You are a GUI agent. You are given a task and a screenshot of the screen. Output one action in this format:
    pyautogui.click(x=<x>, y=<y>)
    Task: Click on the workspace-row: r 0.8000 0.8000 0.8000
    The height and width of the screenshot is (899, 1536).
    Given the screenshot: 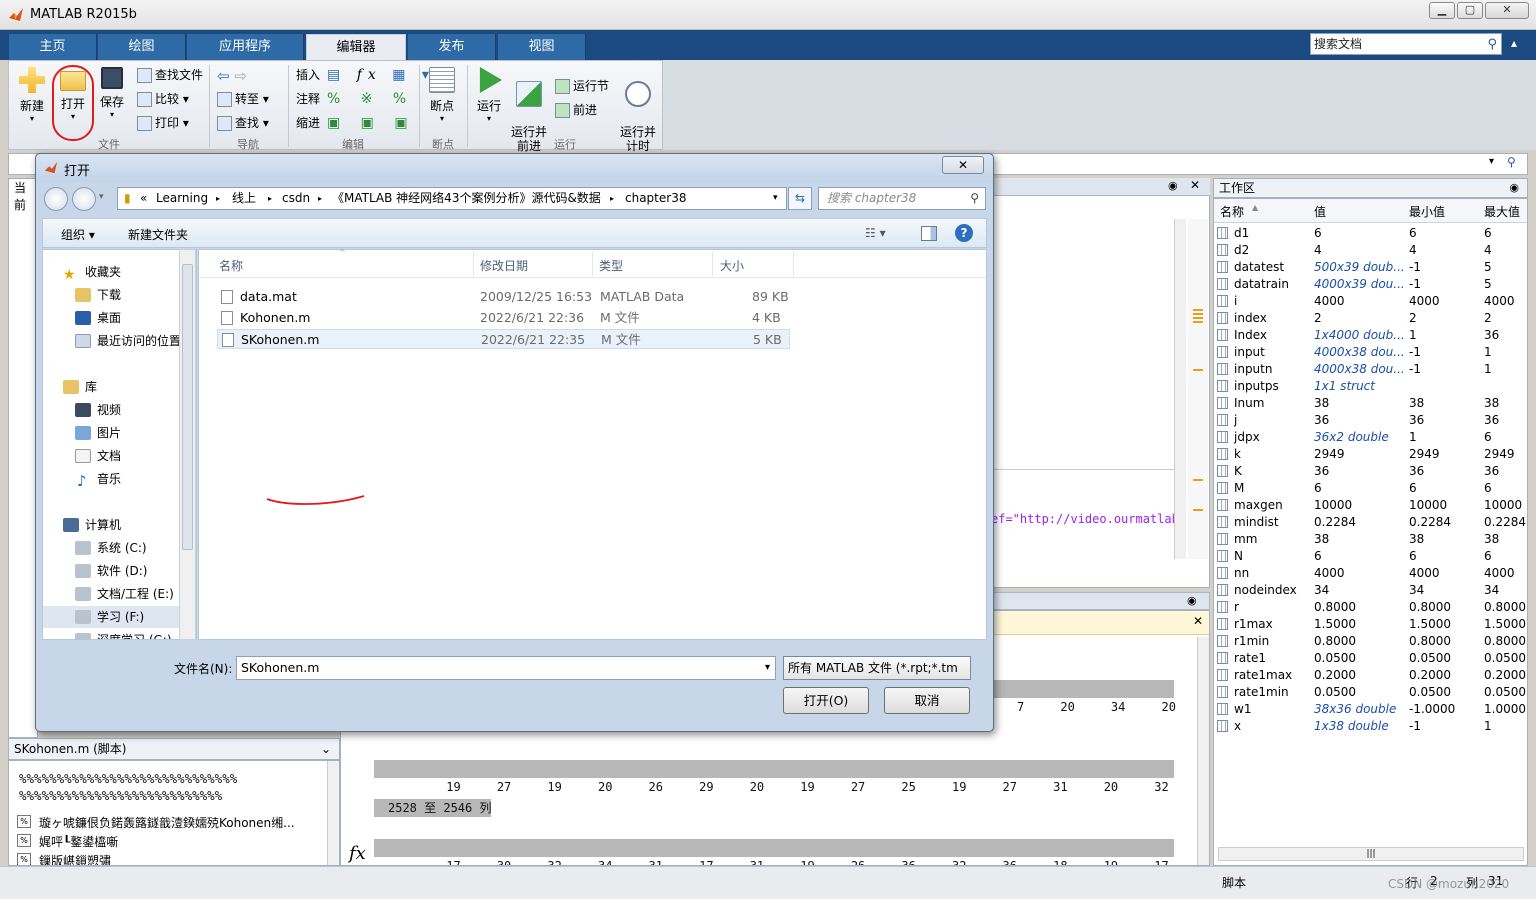 What is the action you would take?
    pyautogui.click(x=1370, y=607)
    